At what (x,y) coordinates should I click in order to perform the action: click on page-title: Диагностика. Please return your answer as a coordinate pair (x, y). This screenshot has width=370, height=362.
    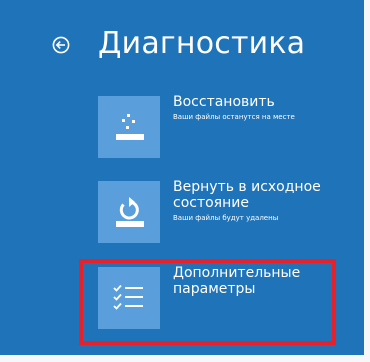
    Looking at the image, I should click on (202, 43).